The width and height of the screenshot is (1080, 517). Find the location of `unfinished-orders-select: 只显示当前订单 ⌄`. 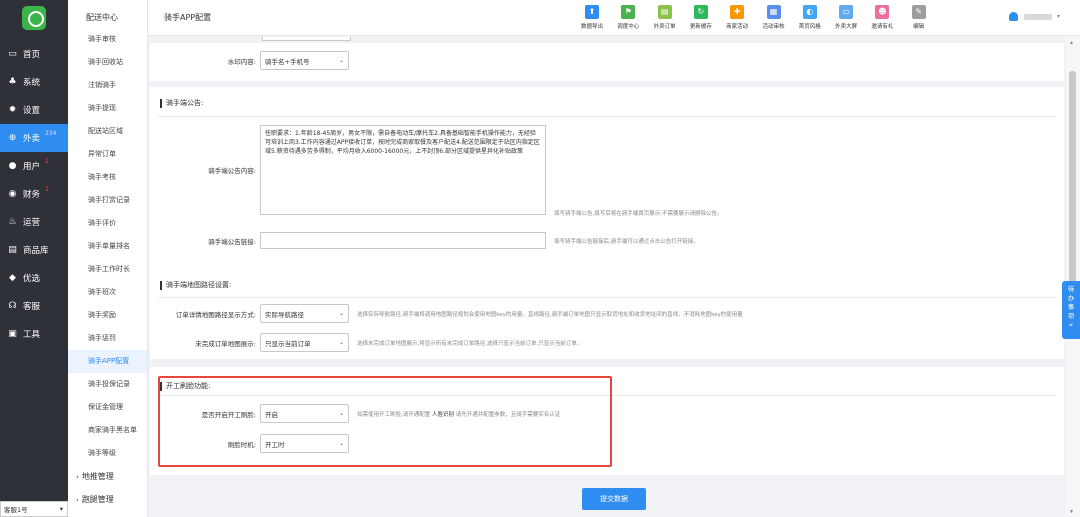

unfinished-orders-select: 只显示当前订单 ⌄ is located at coordinates (304, 342).